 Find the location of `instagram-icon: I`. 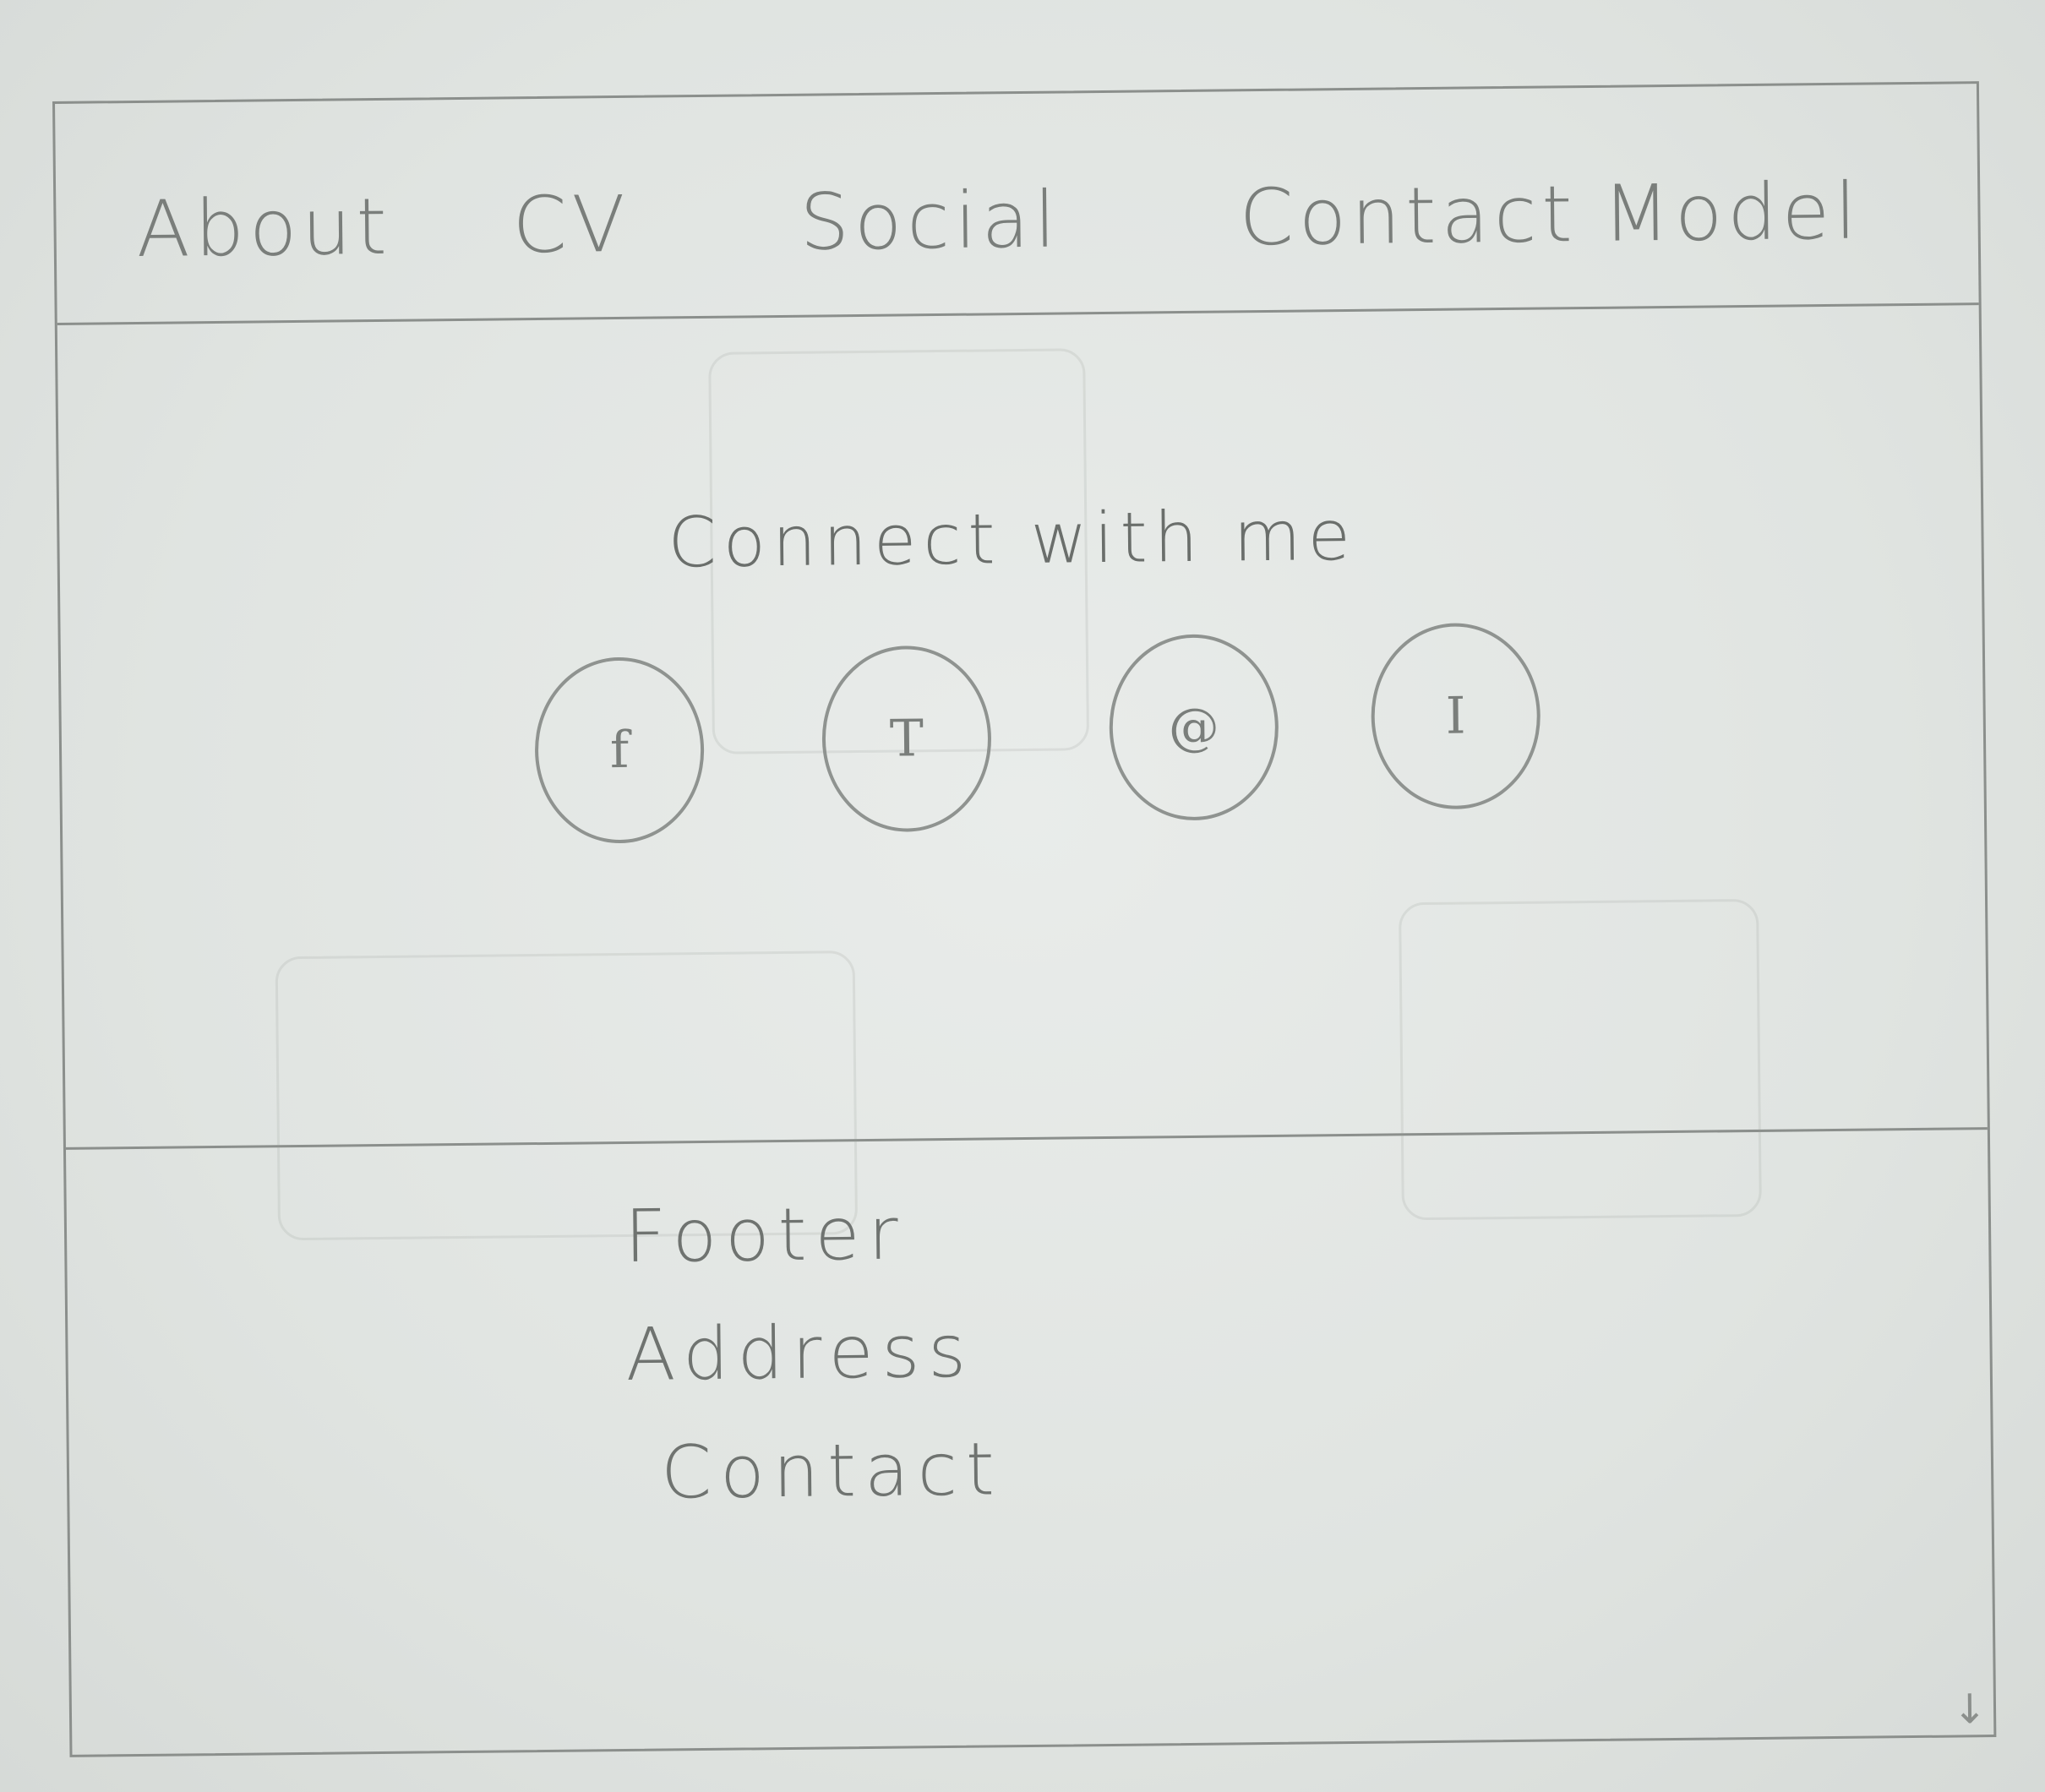

instagram-icon: I is located at coordinates (1455, 716).